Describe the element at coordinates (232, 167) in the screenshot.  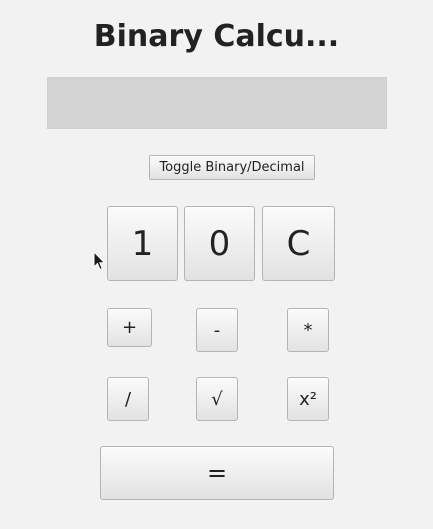
I see `toggle-binary-decimal-button: Toggle Binary/Decimal` at that location.